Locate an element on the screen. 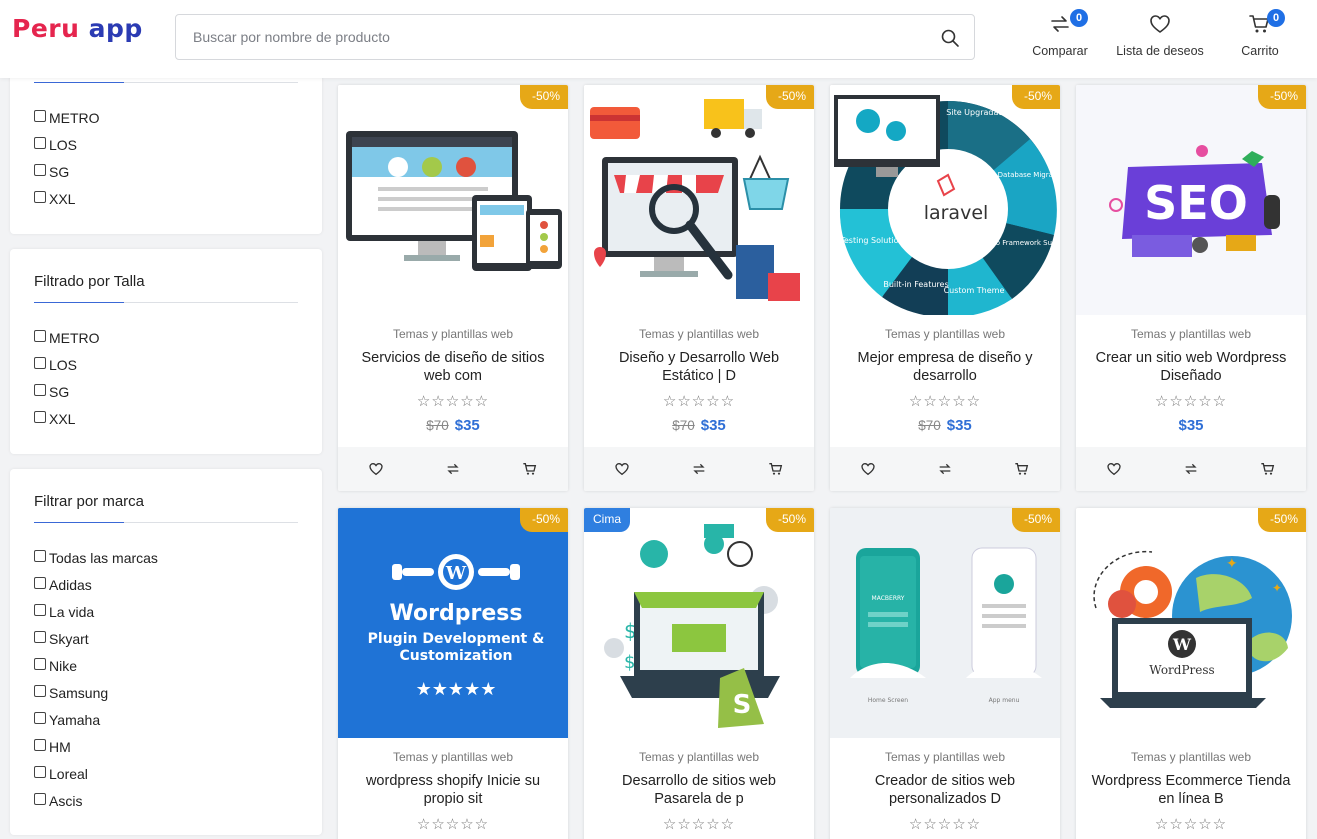  brand-option: Ascis is located at coordinates (96, 800).